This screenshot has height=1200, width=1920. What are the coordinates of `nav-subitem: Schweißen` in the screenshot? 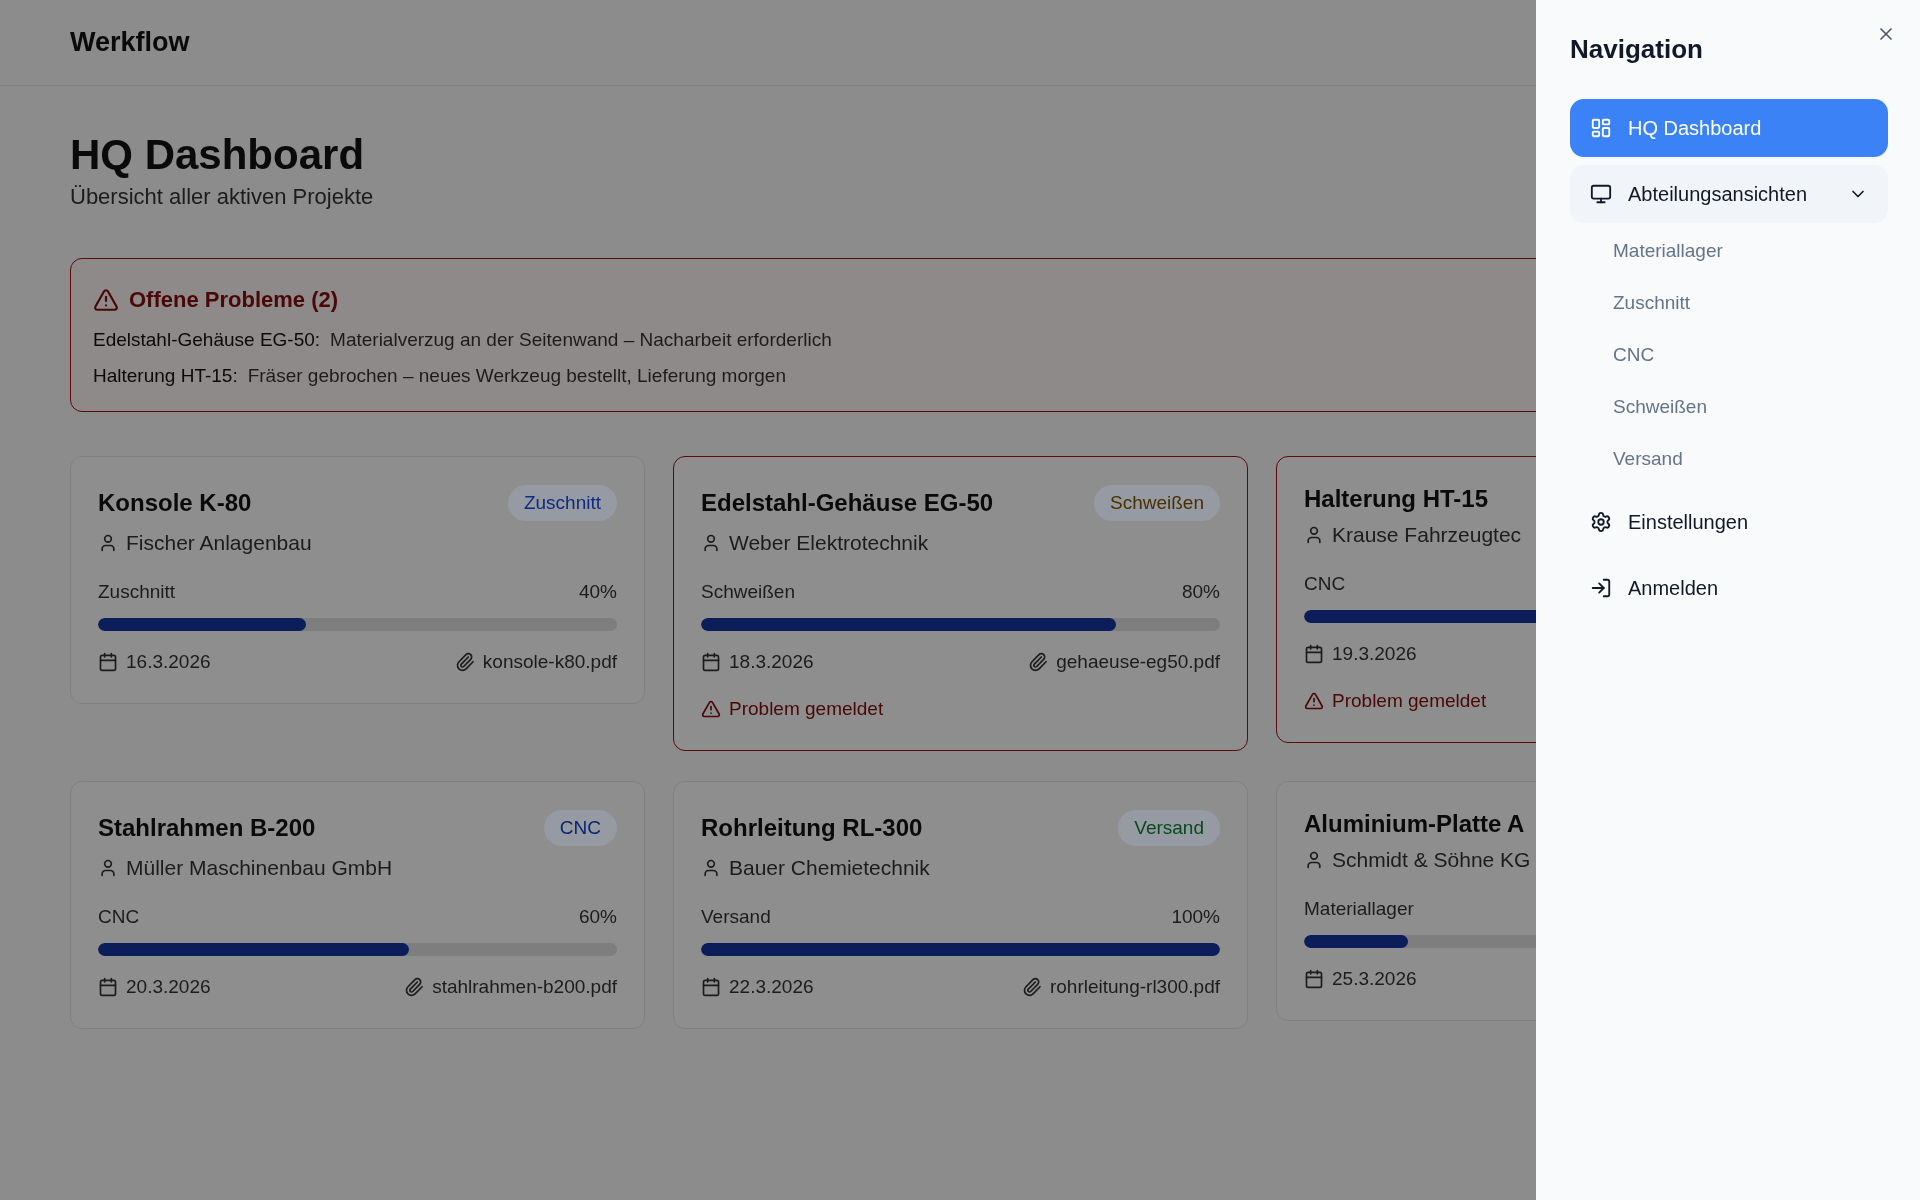 It's located at (1729, 407).